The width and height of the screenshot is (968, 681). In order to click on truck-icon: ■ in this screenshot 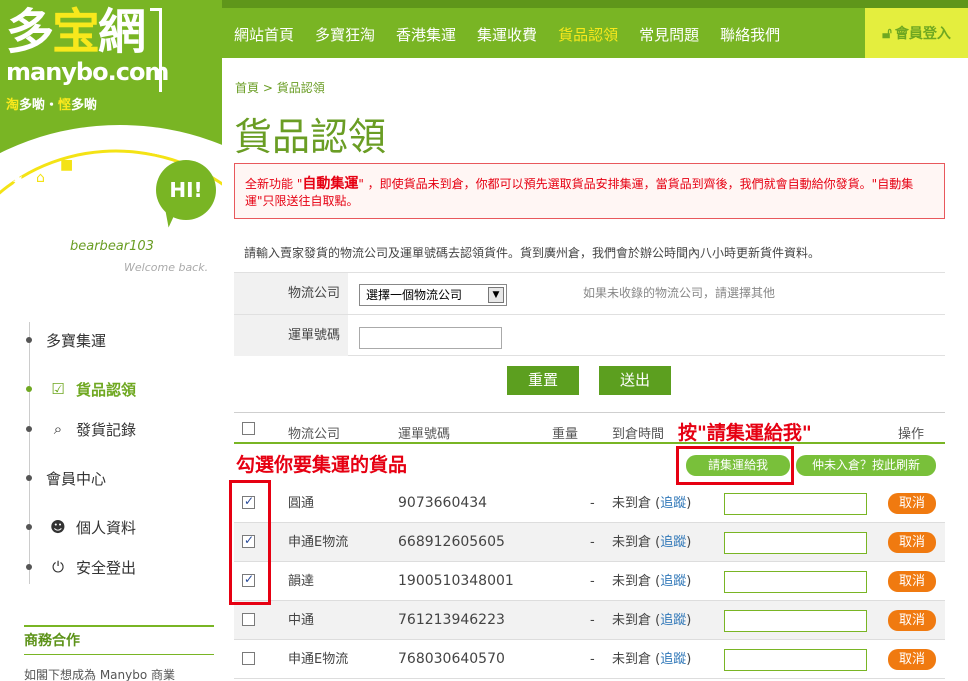, I will do `click(67, 165)`.